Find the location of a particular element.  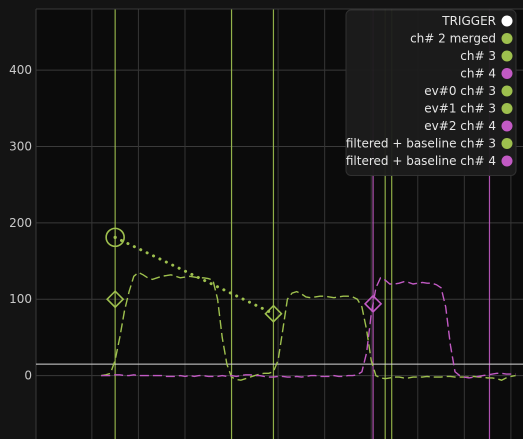

legend-label: ev#0 ch# 3 is located at coordinates (460, 91).